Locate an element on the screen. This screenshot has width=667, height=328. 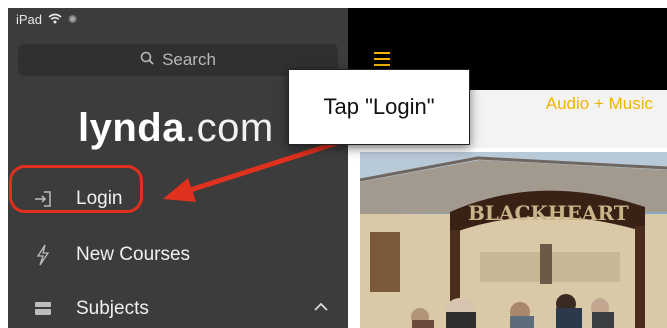
tutorial-callout: Tap "Login" is located at coordinates (379, 107).